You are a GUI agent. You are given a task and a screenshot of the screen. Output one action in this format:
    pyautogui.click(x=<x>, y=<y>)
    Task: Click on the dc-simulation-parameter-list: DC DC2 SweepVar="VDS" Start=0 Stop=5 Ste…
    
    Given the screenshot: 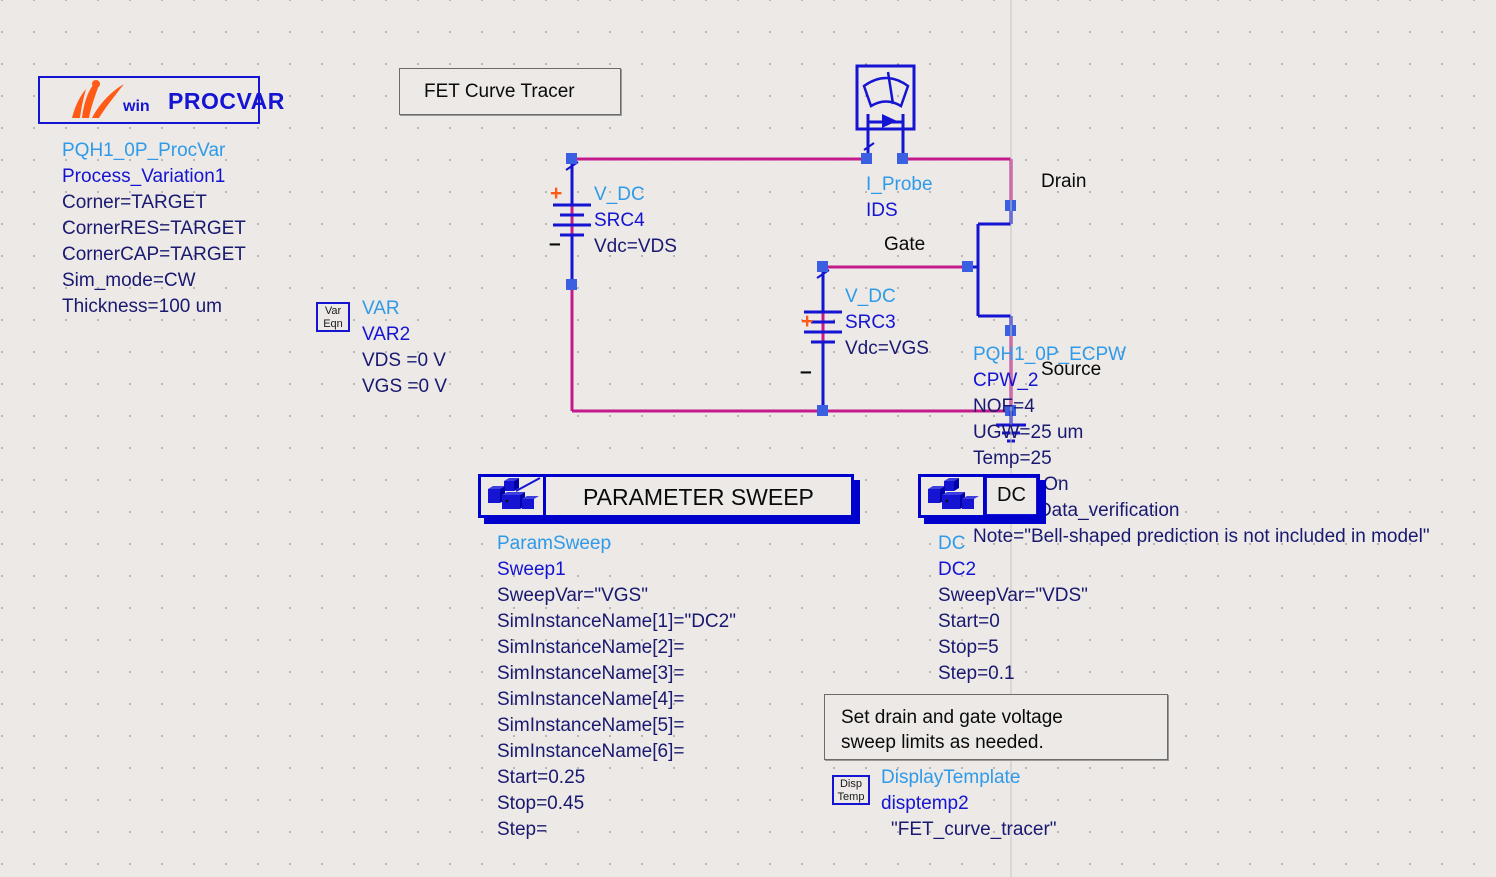 What is the action you would take?
    pyautogui.click(x=1013, y=609)
    